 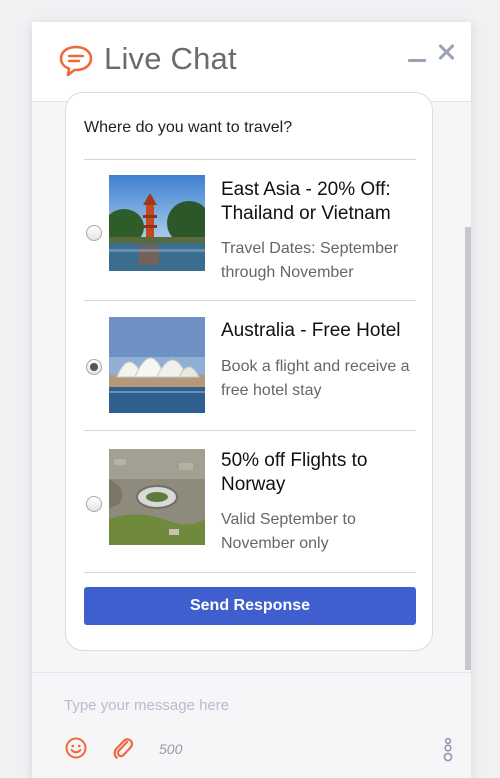 I want to click on chat-title: Live Chat, so click(x=170, y=58).